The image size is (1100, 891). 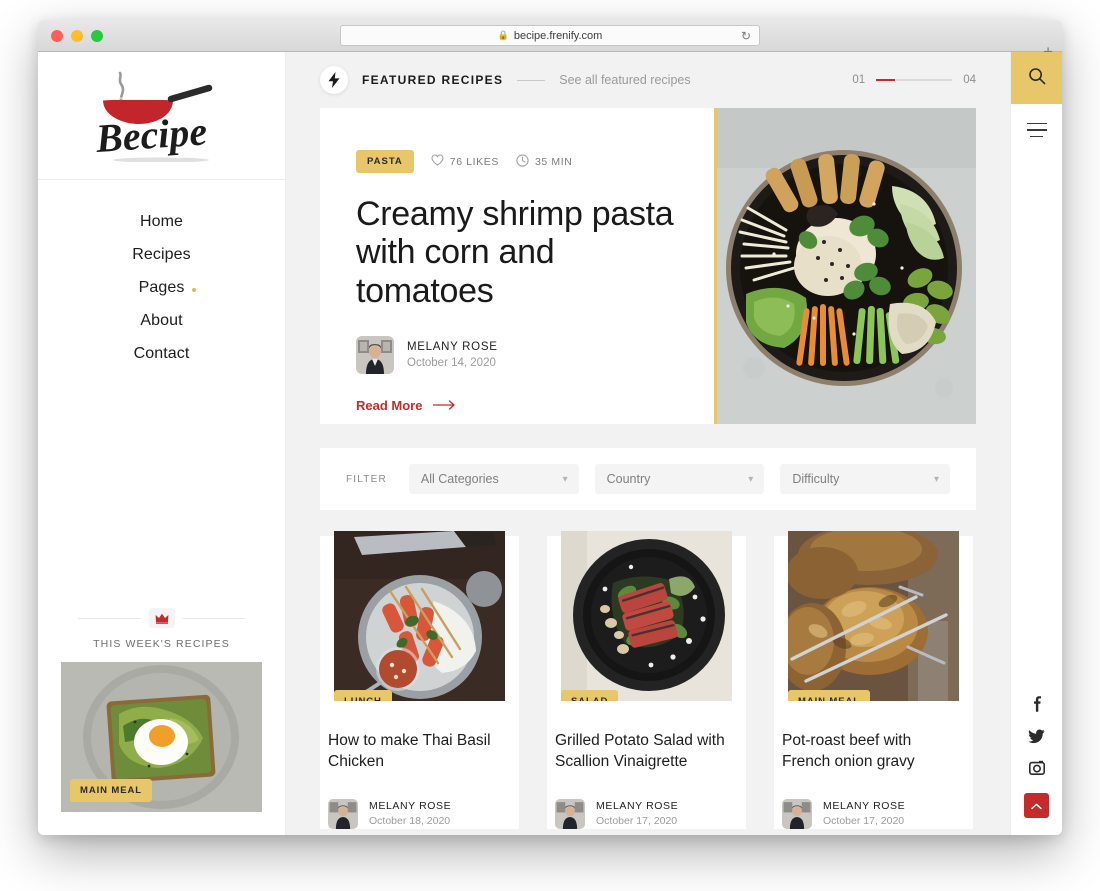 I want to click on recipe-card-badge: LUNCH, so click(x=363, y=695).